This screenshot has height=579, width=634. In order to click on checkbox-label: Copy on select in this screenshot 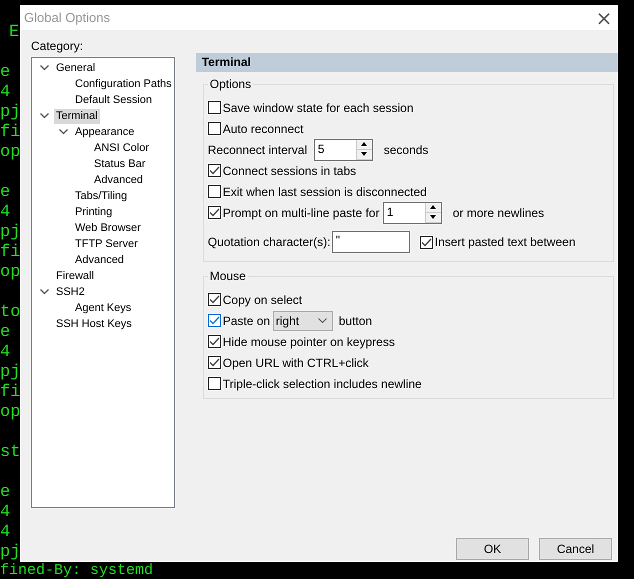, I will do `click(262, 299)`.